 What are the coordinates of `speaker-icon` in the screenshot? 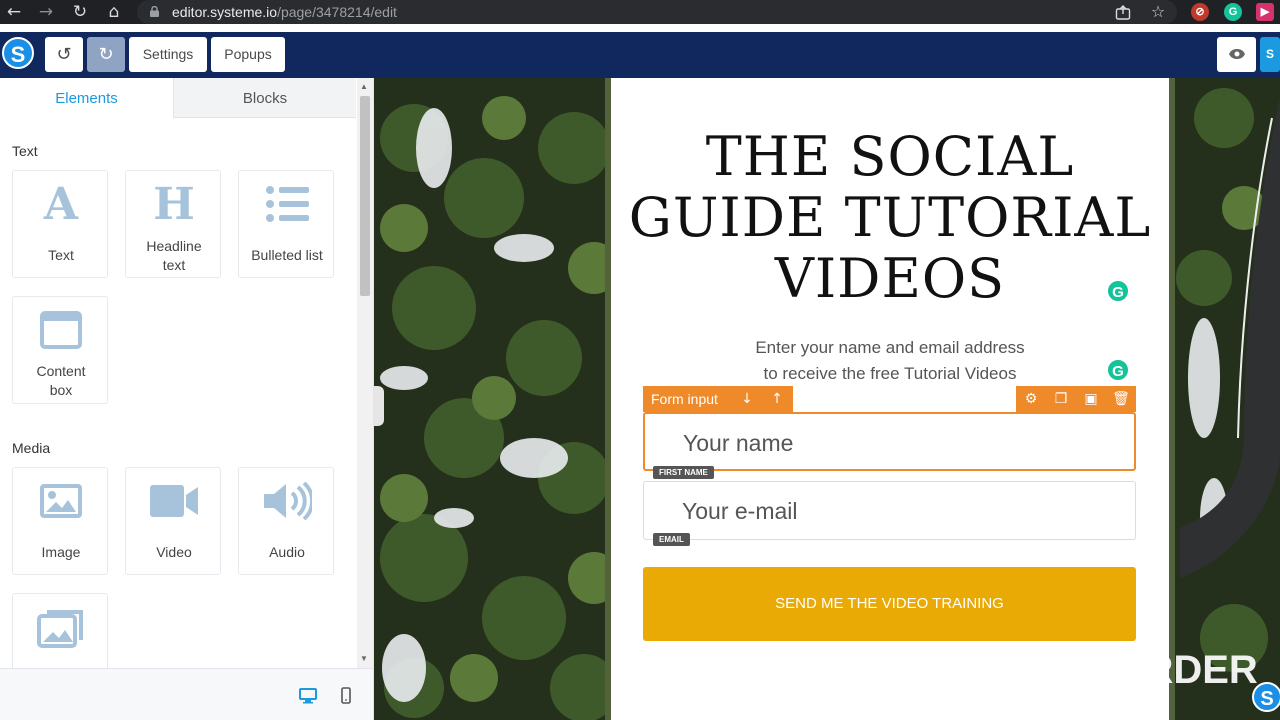 It's located at (287, 501).